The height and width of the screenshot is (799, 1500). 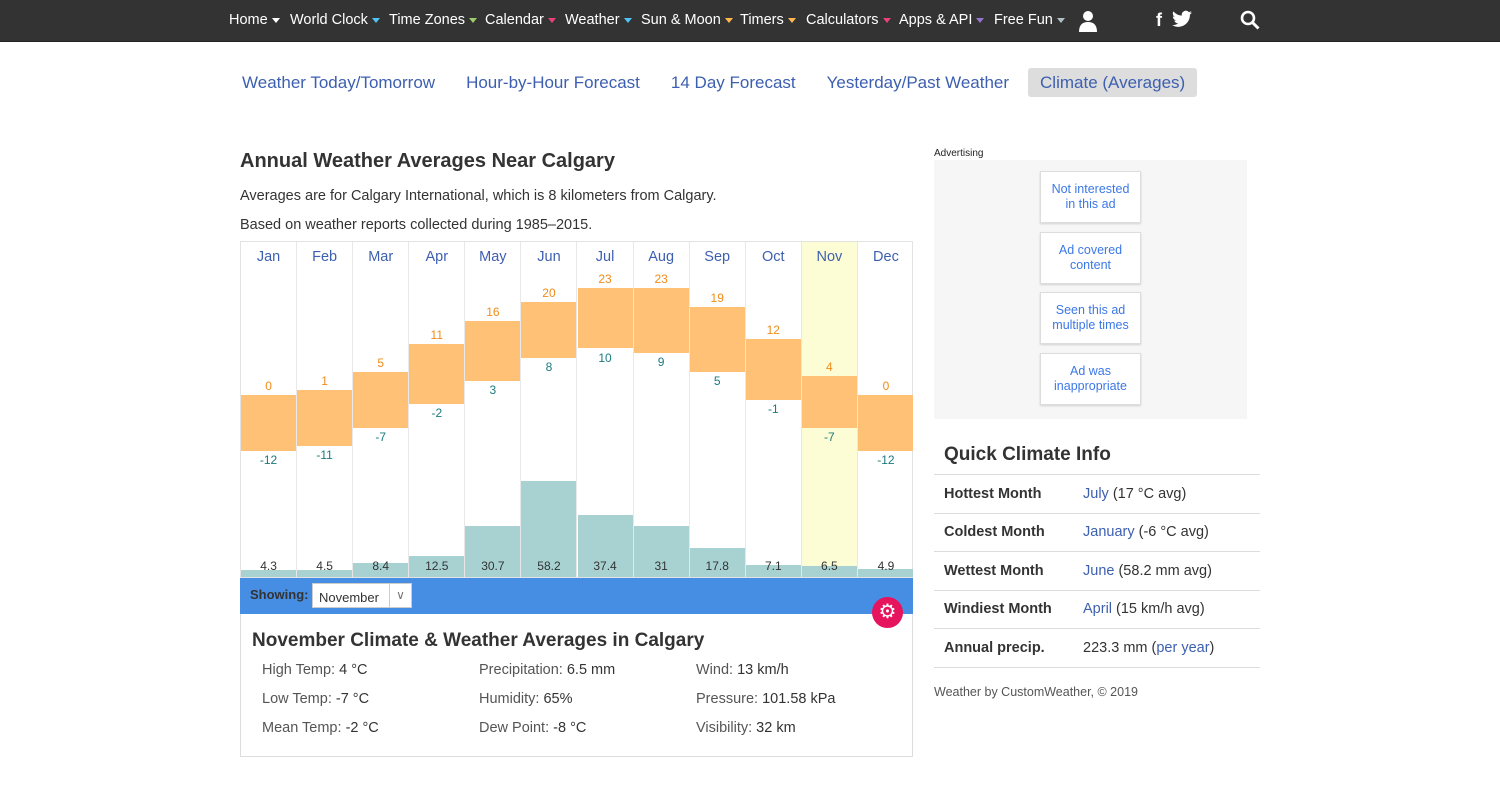 I want to click on quick-link: June, so click(x=1098, y=571).